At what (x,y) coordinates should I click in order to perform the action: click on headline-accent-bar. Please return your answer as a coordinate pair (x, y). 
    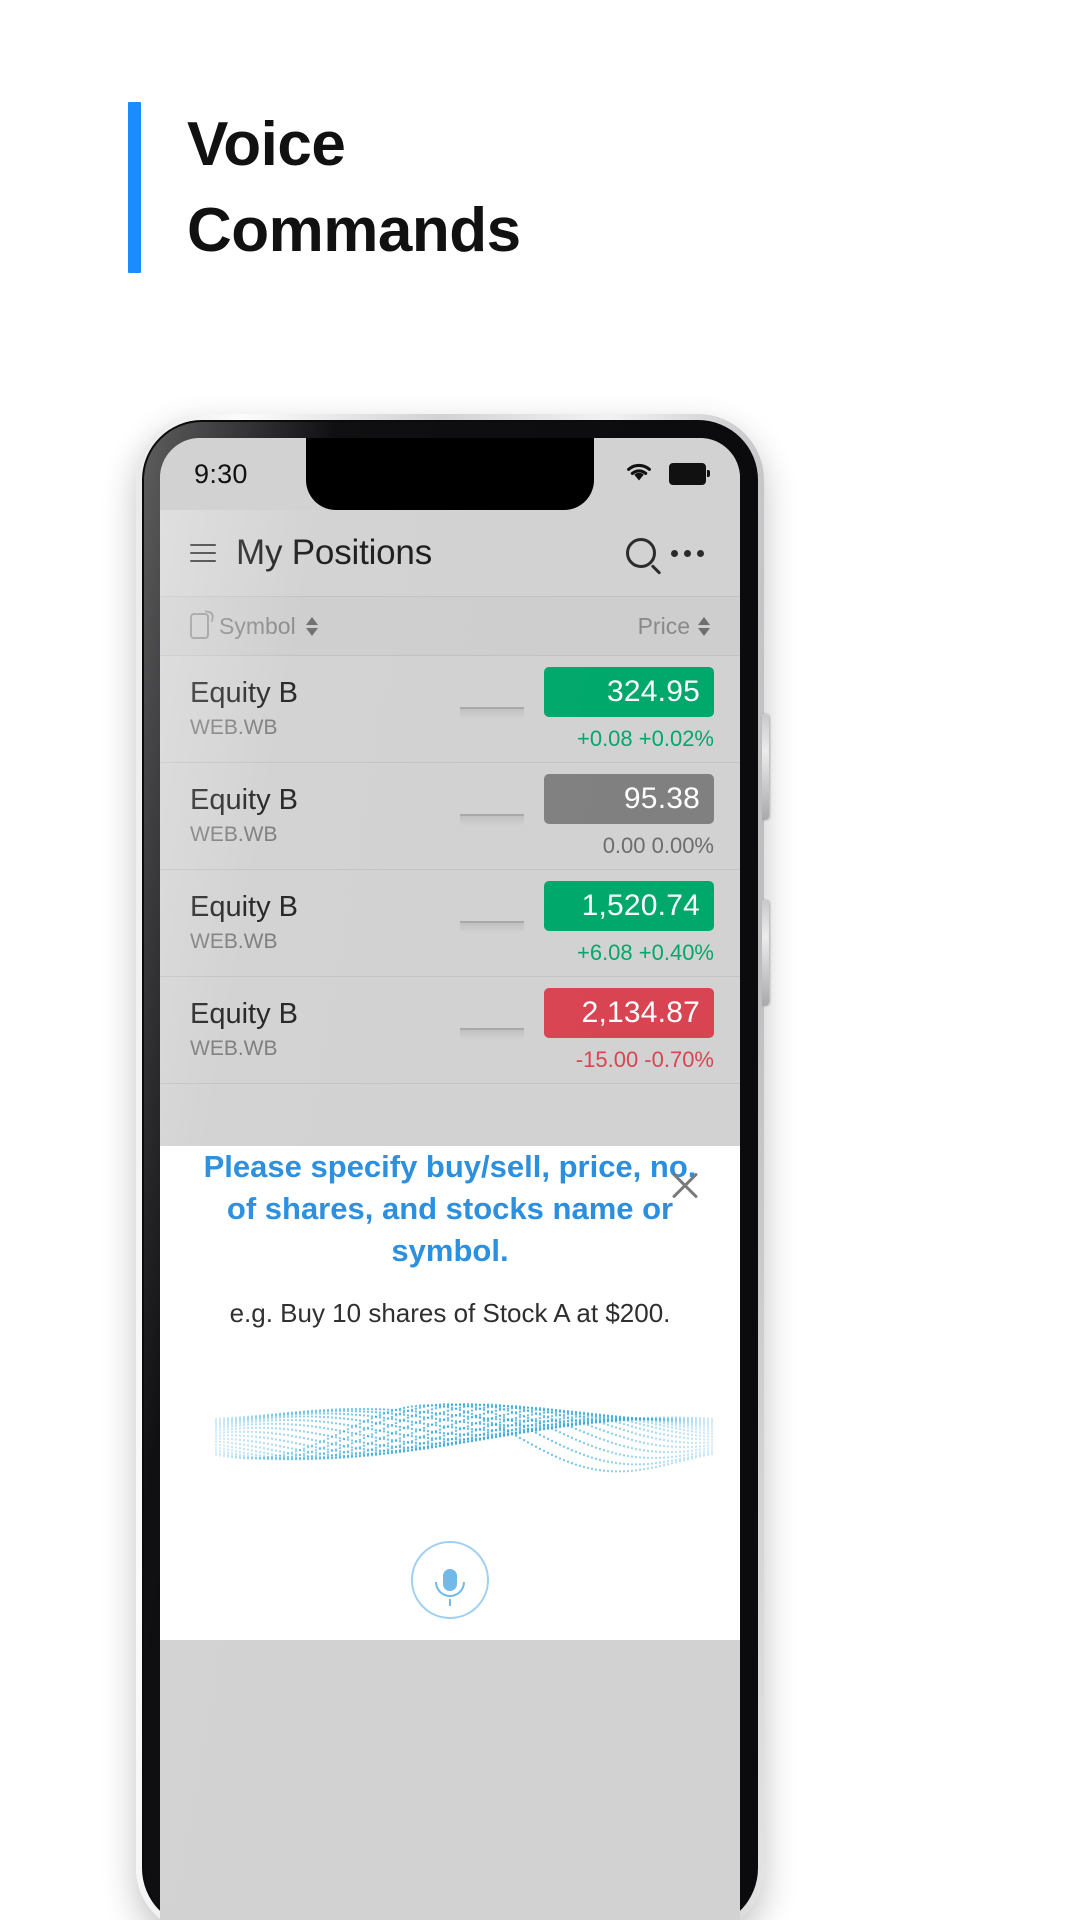
    Looking at the image, I should click on (134, 188).